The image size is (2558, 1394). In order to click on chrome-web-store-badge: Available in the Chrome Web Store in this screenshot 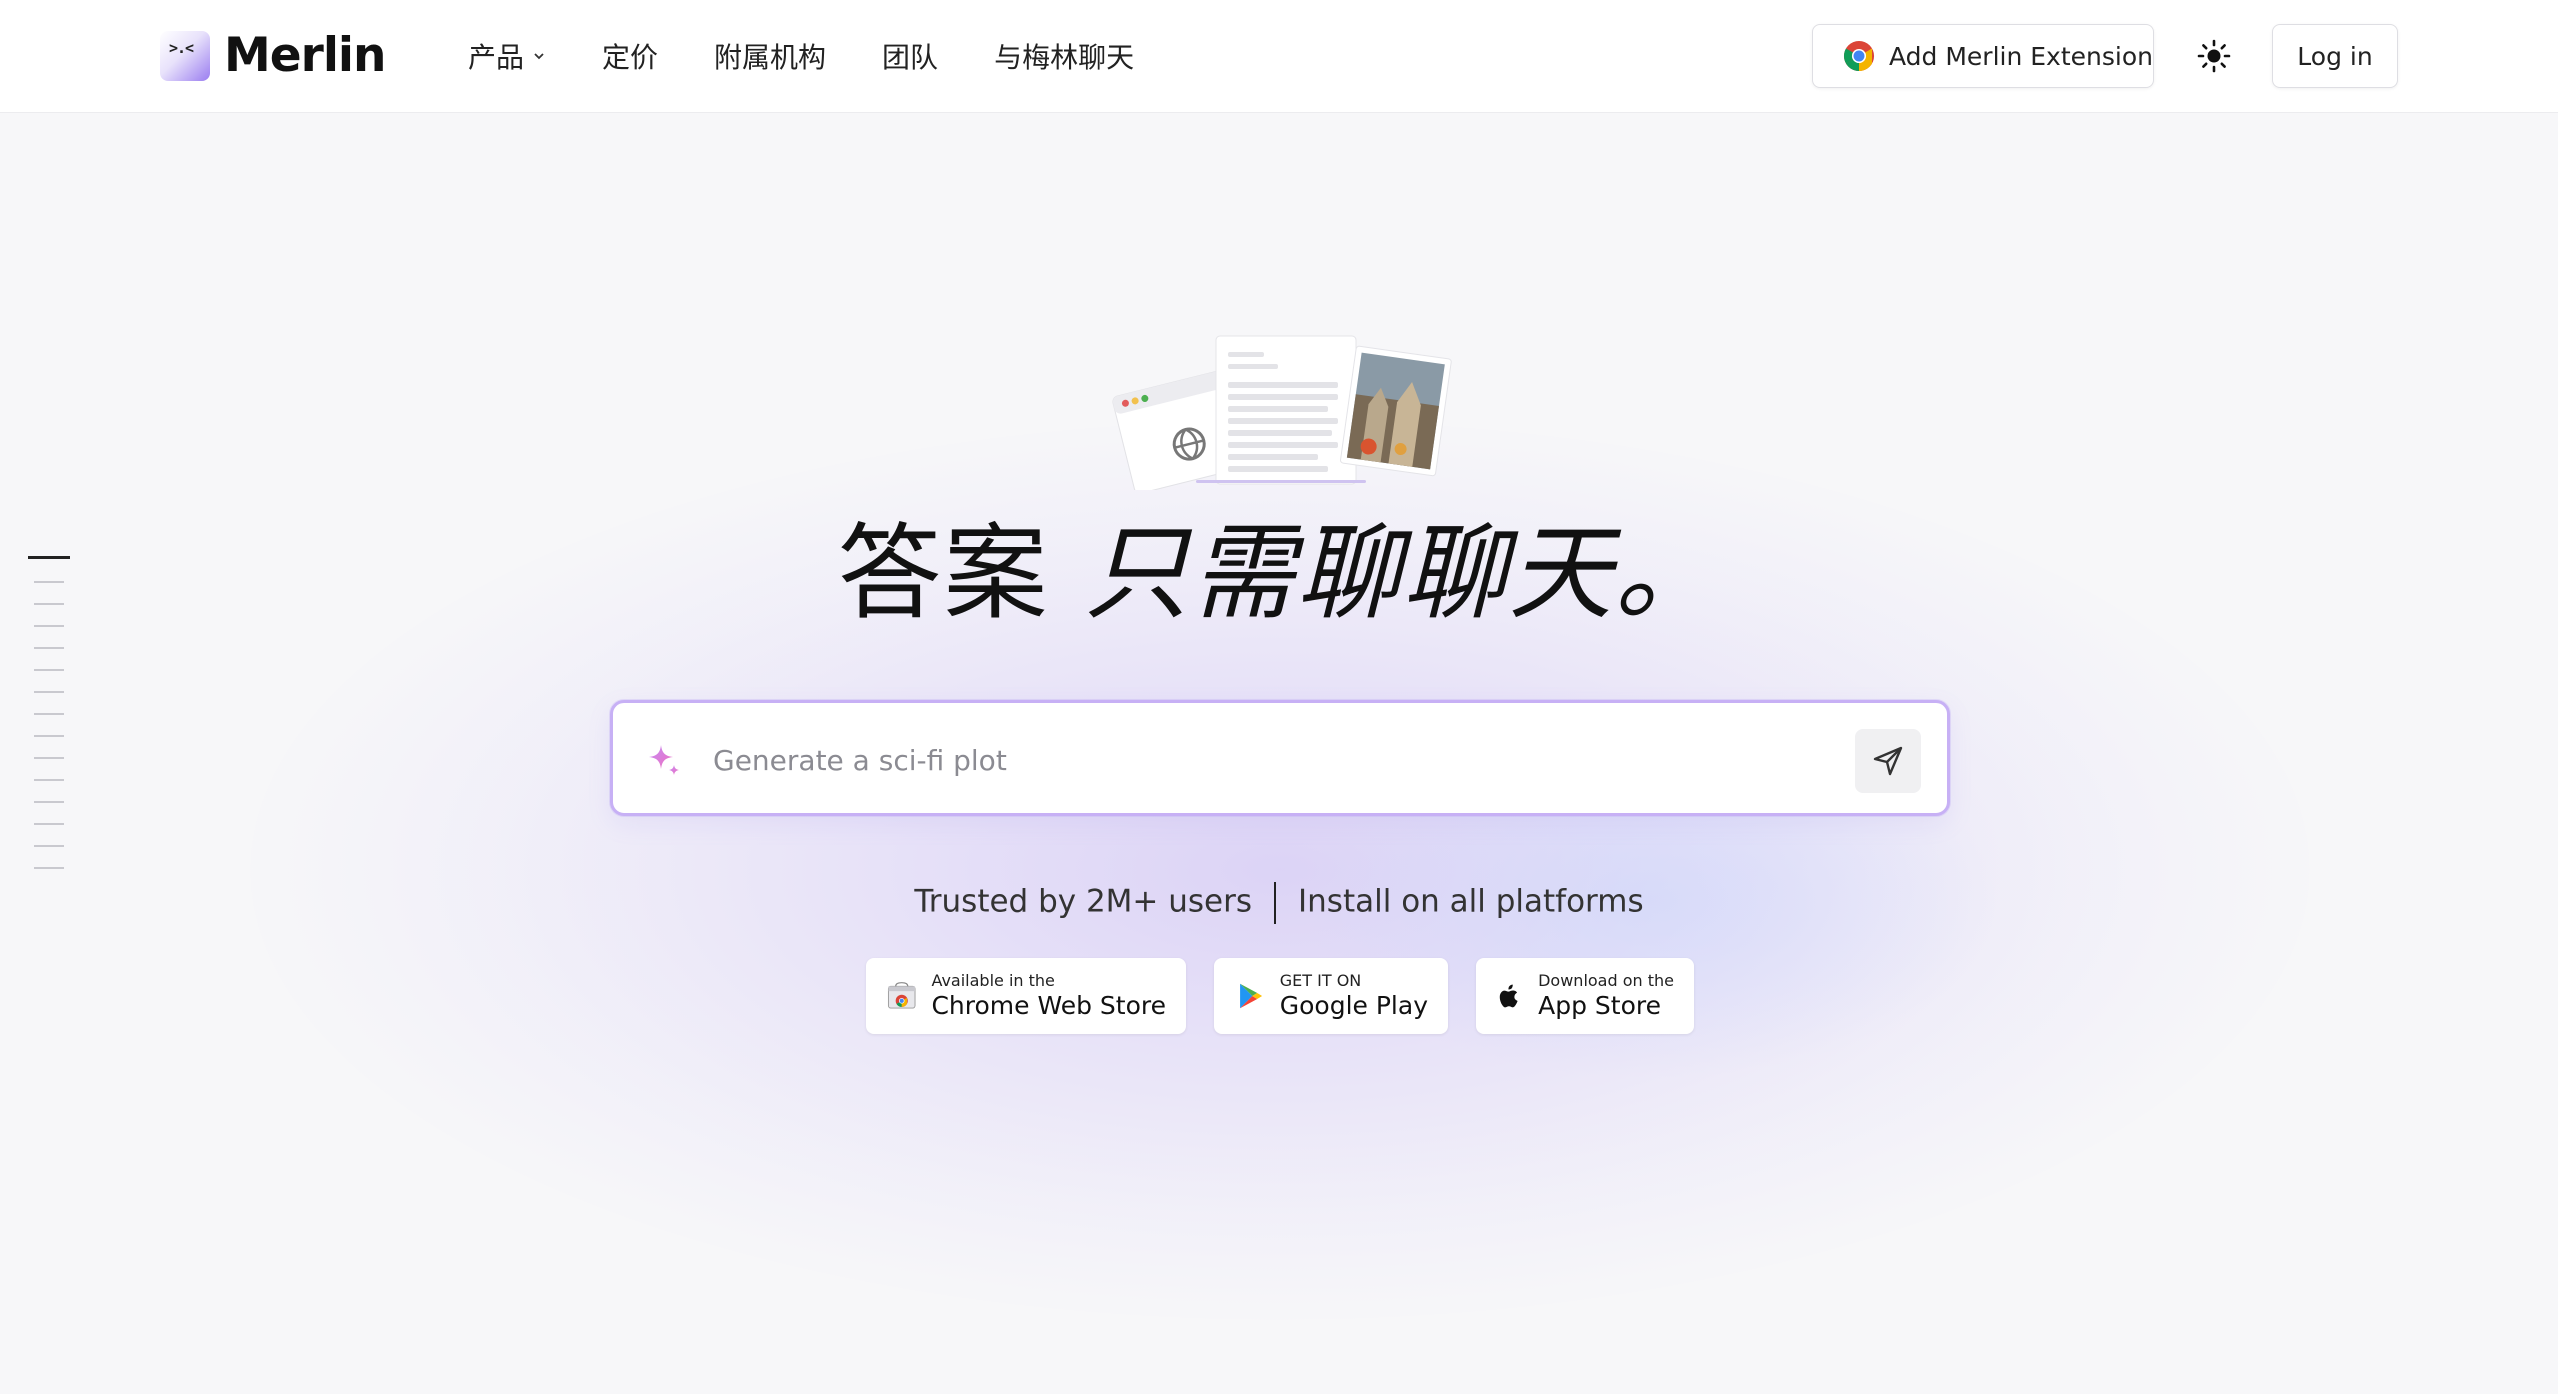, I will do `click(1026, 996)`.